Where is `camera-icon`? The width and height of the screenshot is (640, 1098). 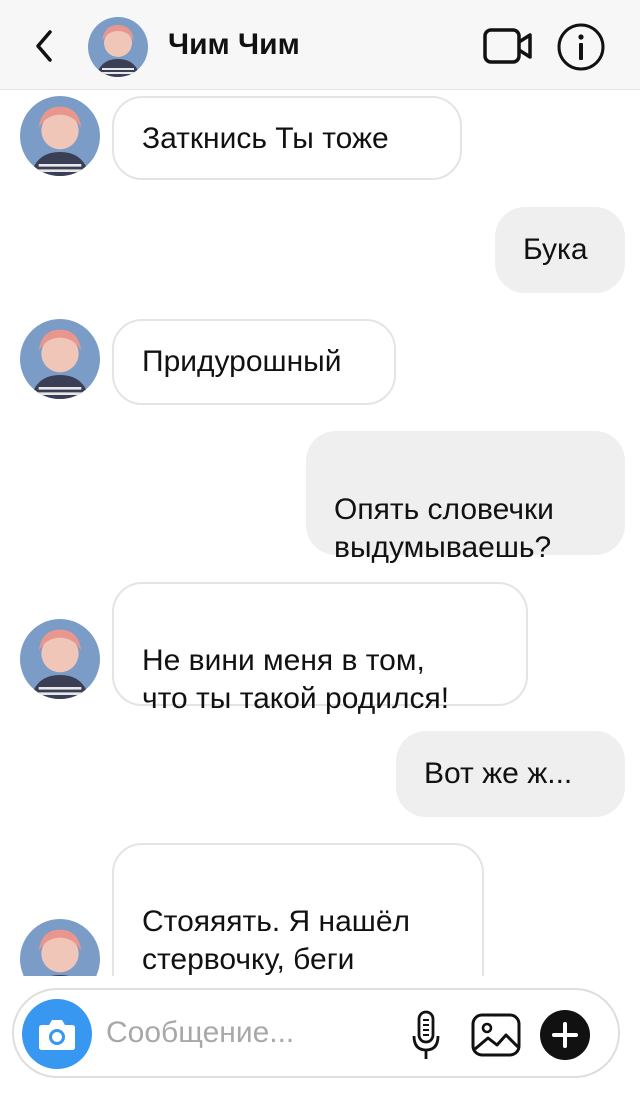 camera-icon is located at coordinates (57, 1035).